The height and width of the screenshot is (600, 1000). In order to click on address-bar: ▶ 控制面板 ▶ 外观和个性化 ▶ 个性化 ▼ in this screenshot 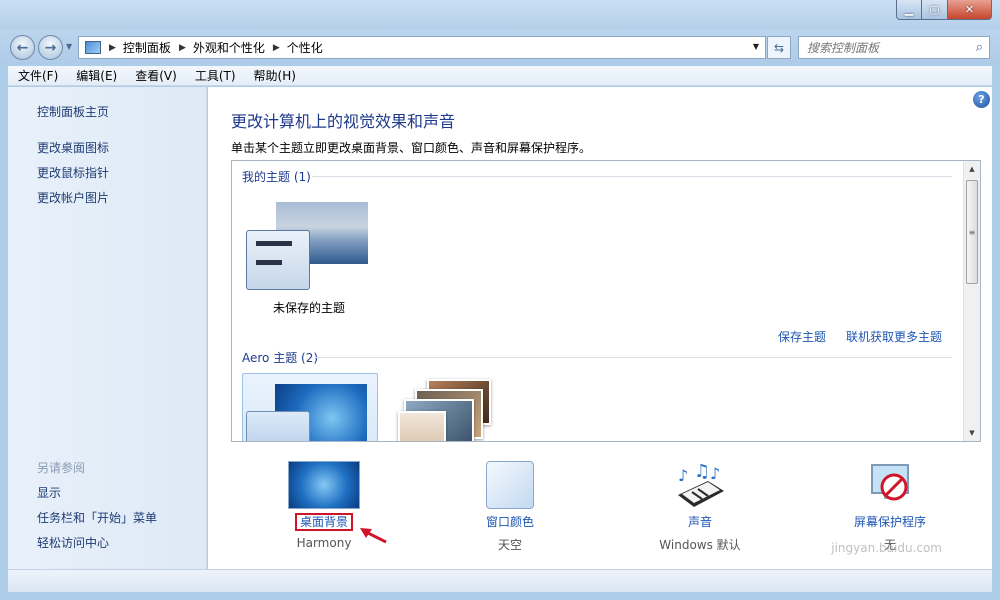, I will do `click(422, 47)`.